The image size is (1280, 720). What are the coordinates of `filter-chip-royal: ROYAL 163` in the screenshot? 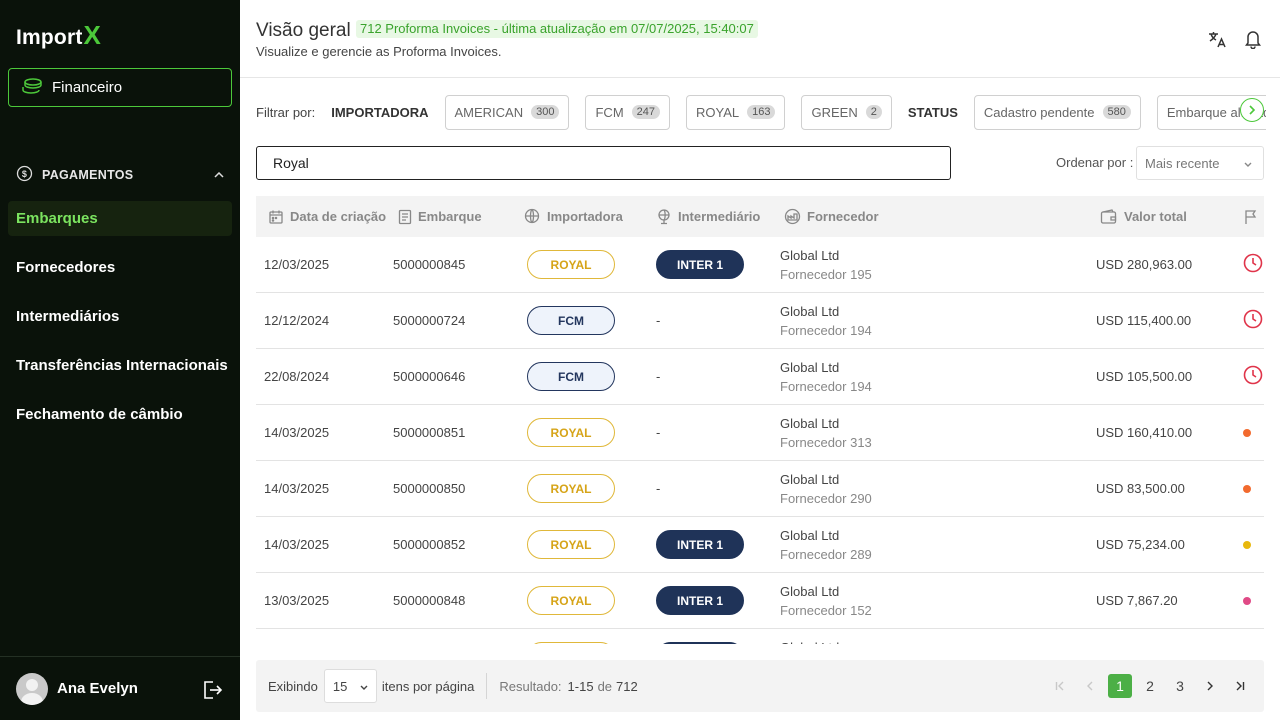 It's located at (736, 112).